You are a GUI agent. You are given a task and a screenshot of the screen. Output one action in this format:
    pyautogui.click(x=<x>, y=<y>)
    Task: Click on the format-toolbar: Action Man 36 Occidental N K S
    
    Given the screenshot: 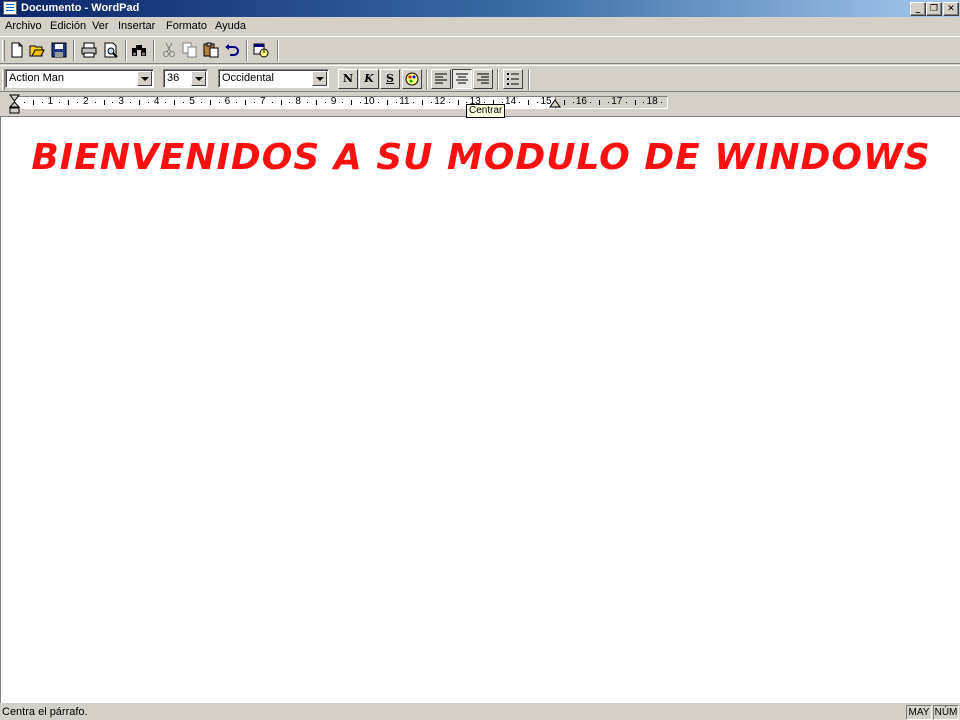 What is the action you would take?
    pyautogui.click(x=480, y=78)
    